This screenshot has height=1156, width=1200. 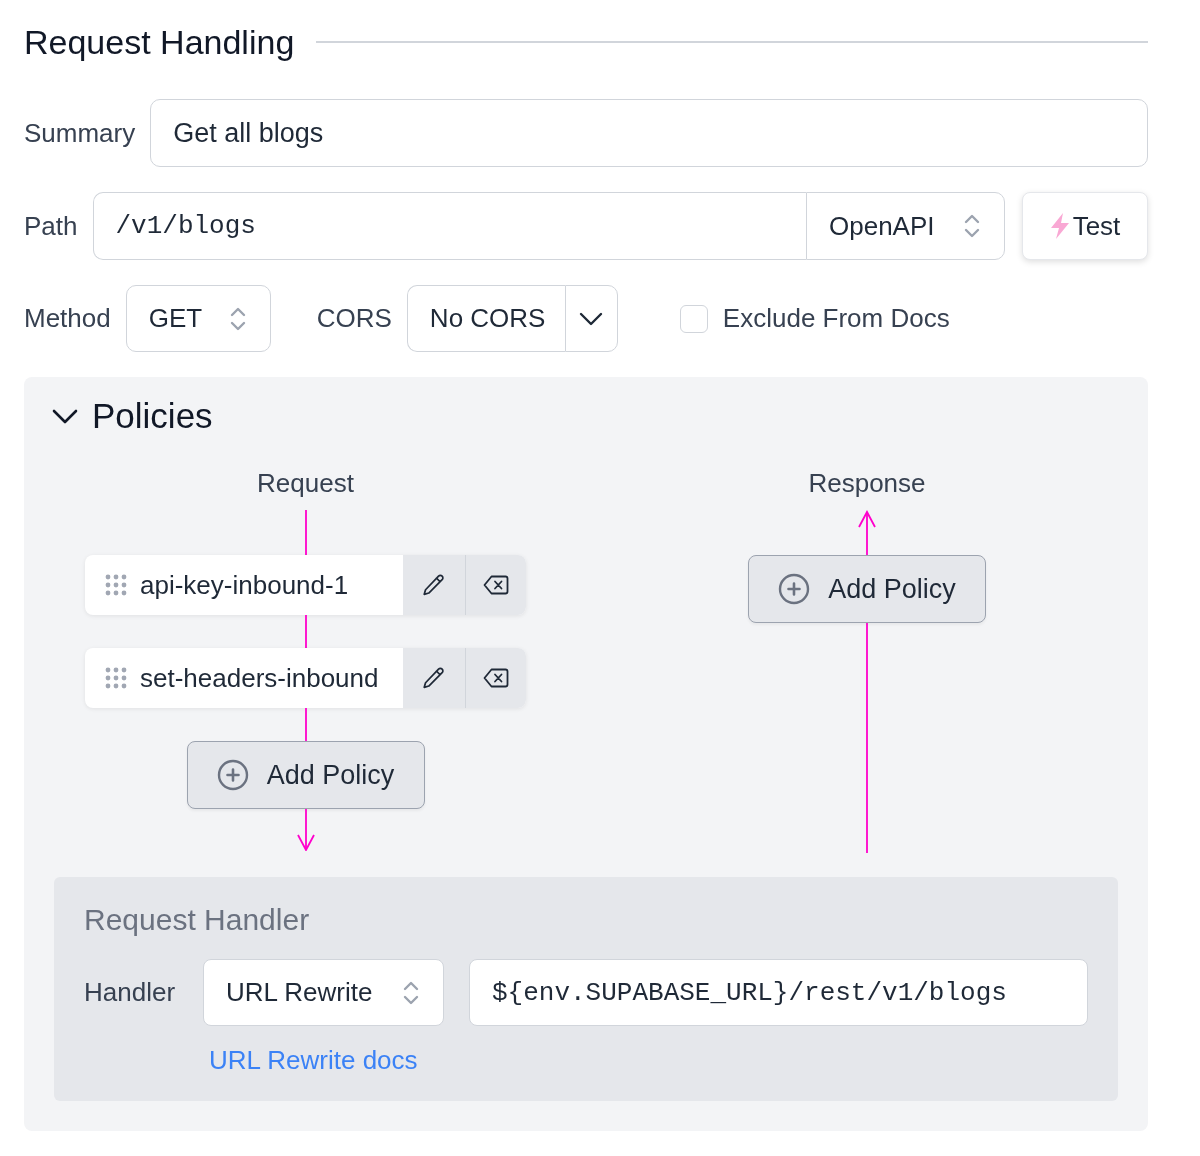 I want to click on url-field: ${env.SUPABASE_URL}/rest/v1/blogs, so click(x=778, y=992).